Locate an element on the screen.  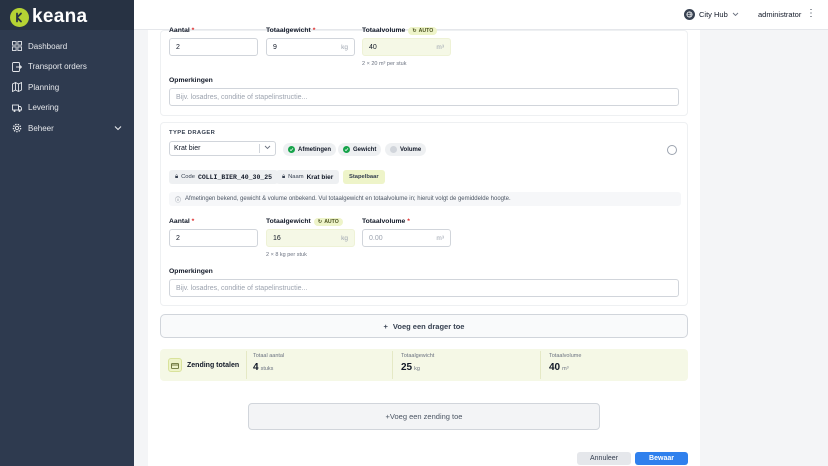
sidebar-item-dashboard: Dashboard is located at coordinates (67, 46).